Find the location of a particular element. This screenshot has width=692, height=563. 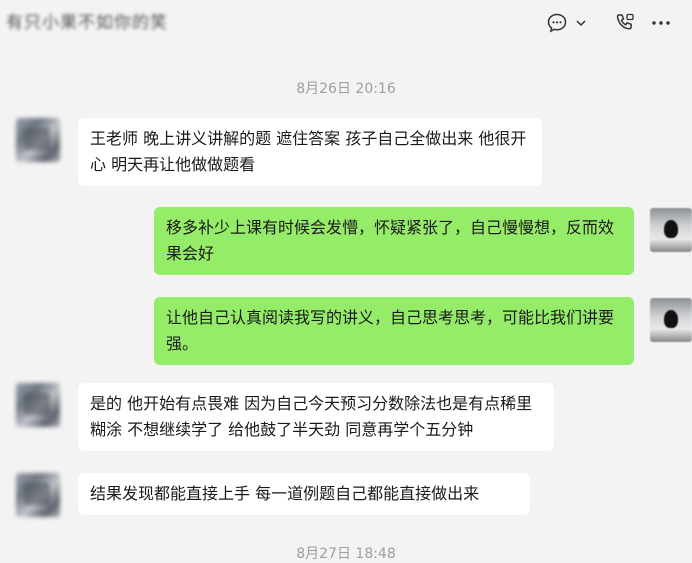

message-bubble-outgoing: 移多补少上课有时候会发懵，怀疑紧张了，自己慢慢想，反而效果会好 is located at coordinates (394, 241).